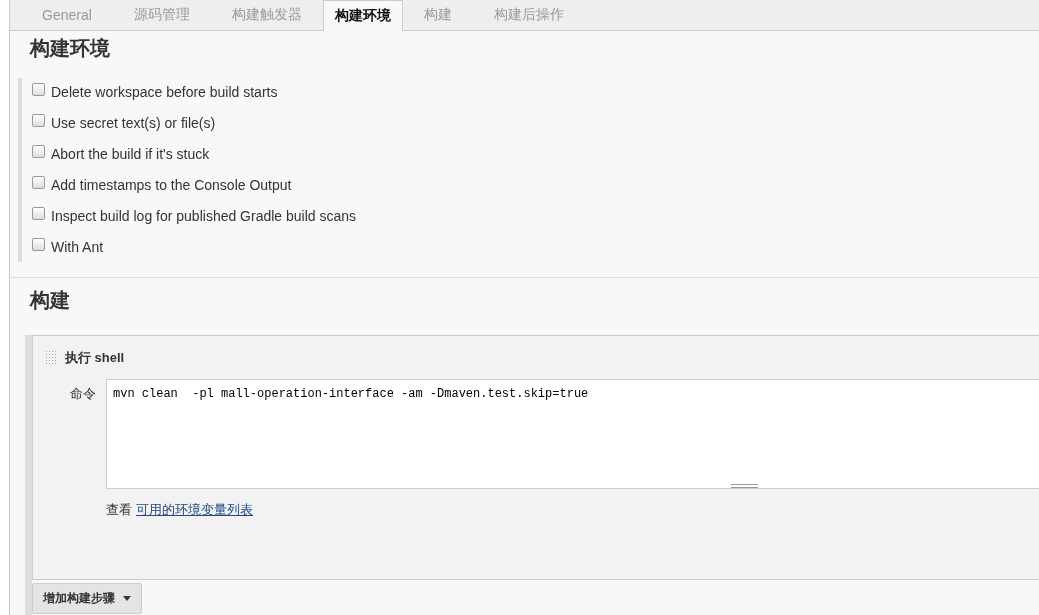 Image resolution: width=1039 pixels, height=615 pixels. I want to click on tab: 构建, so click(437, 15).